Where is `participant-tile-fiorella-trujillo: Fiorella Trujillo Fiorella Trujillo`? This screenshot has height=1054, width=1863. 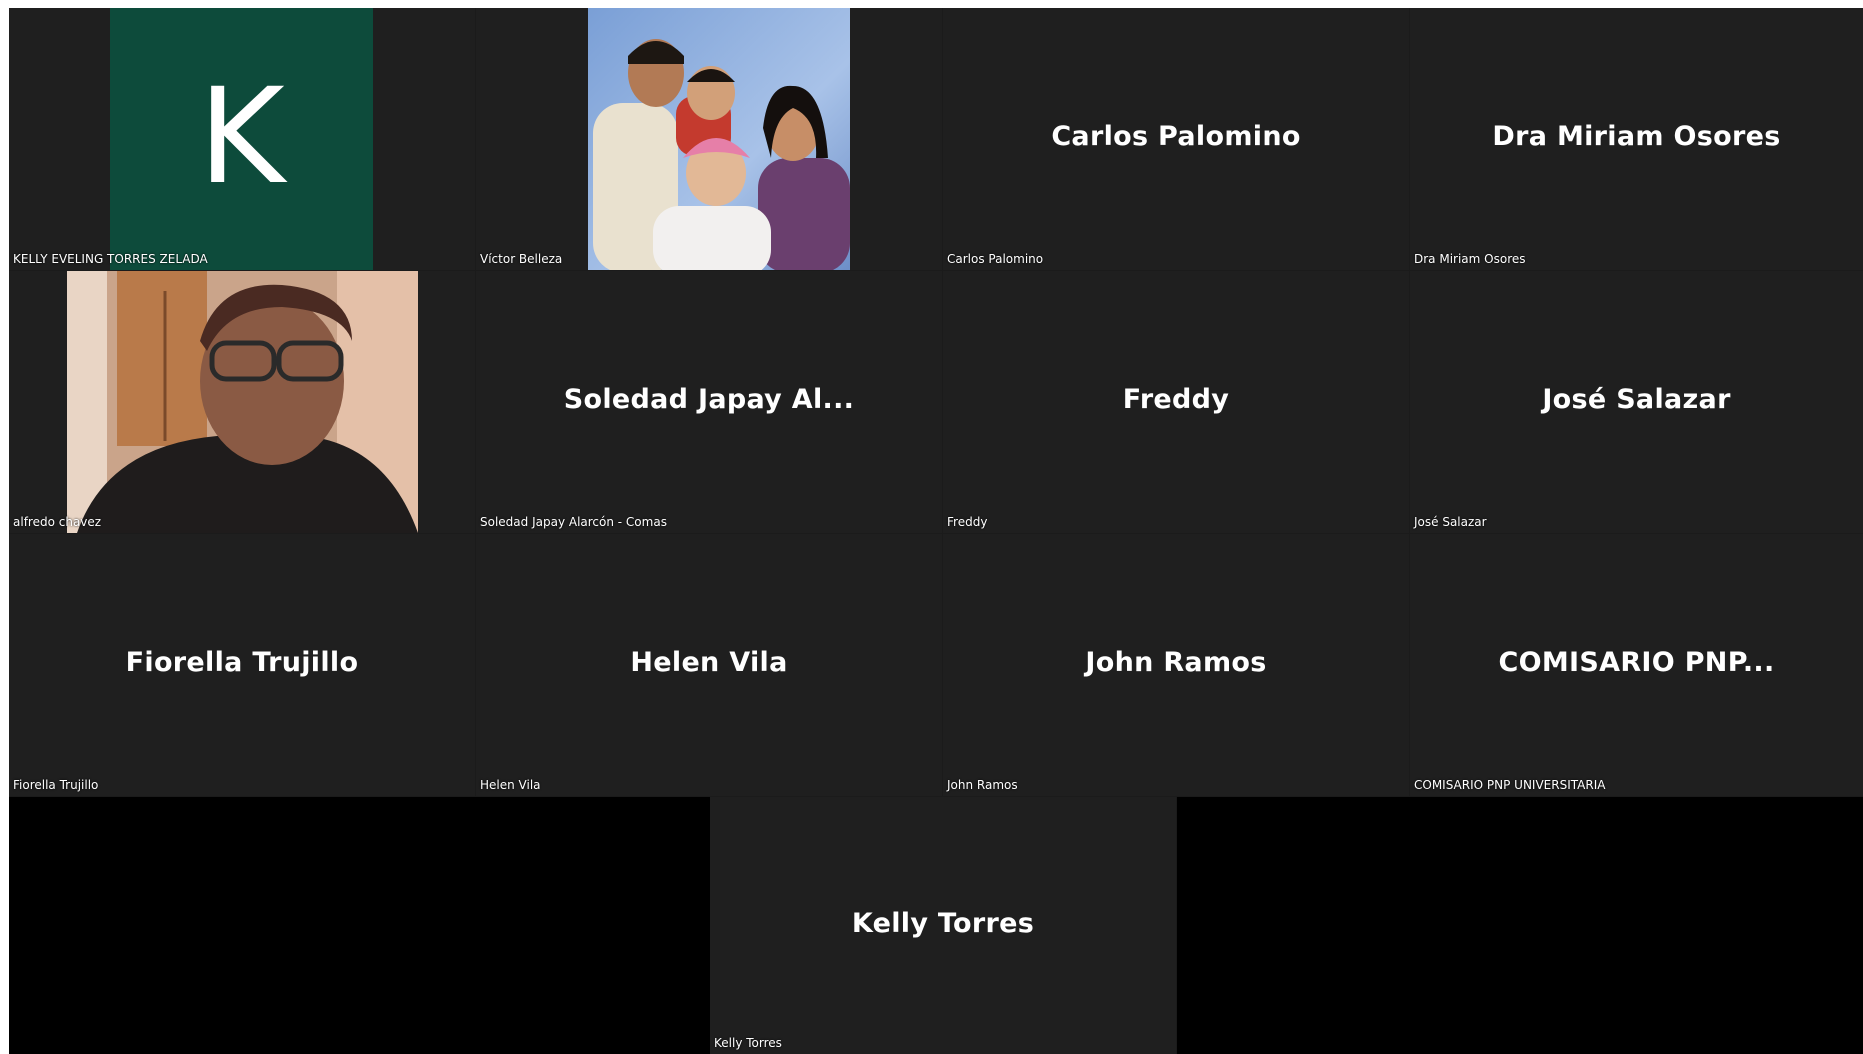
participant-tile-fiorella-trujillo: Fiorella Trujillo Fiorella Trujillo is located at coordinates (242, 665).